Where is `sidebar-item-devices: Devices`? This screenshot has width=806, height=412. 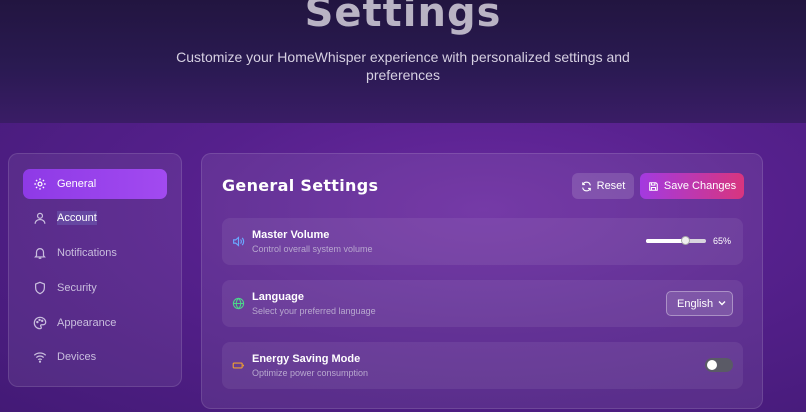
sidebar-item-devices: Devices is located at coordinates (95, 357).